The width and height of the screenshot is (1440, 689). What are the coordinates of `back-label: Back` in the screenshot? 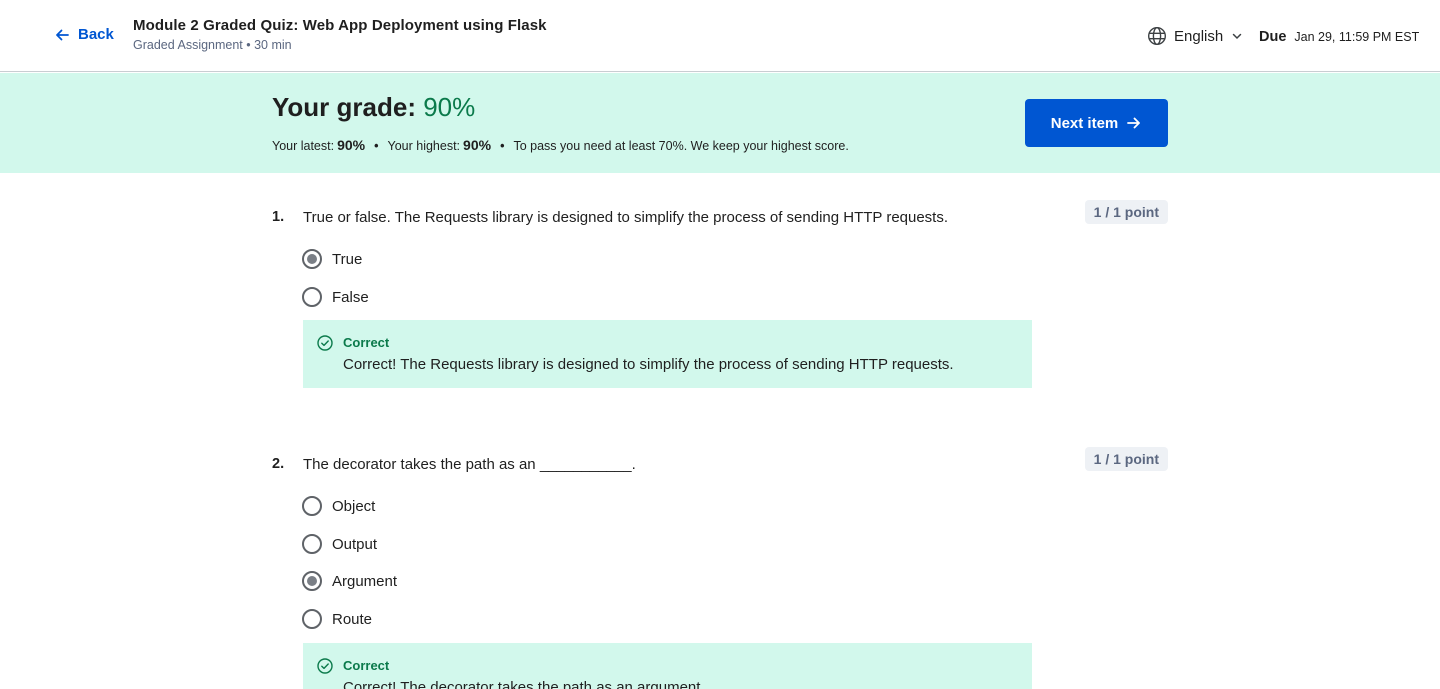 It's located at (96, 34).